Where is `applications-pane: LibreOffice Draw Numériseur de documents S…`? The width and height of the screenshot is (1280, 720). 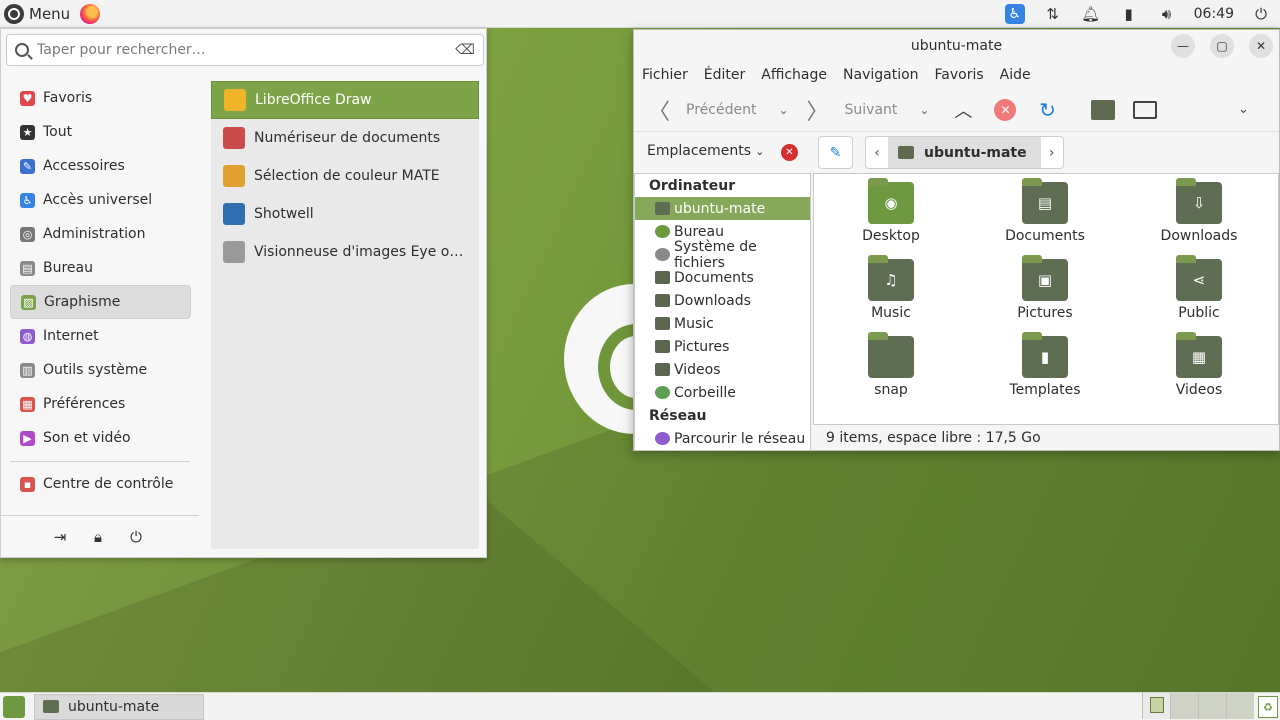 applications-pane: LibreOffice Draw Numériseur de documents S… is located at coordinates (345, 315).